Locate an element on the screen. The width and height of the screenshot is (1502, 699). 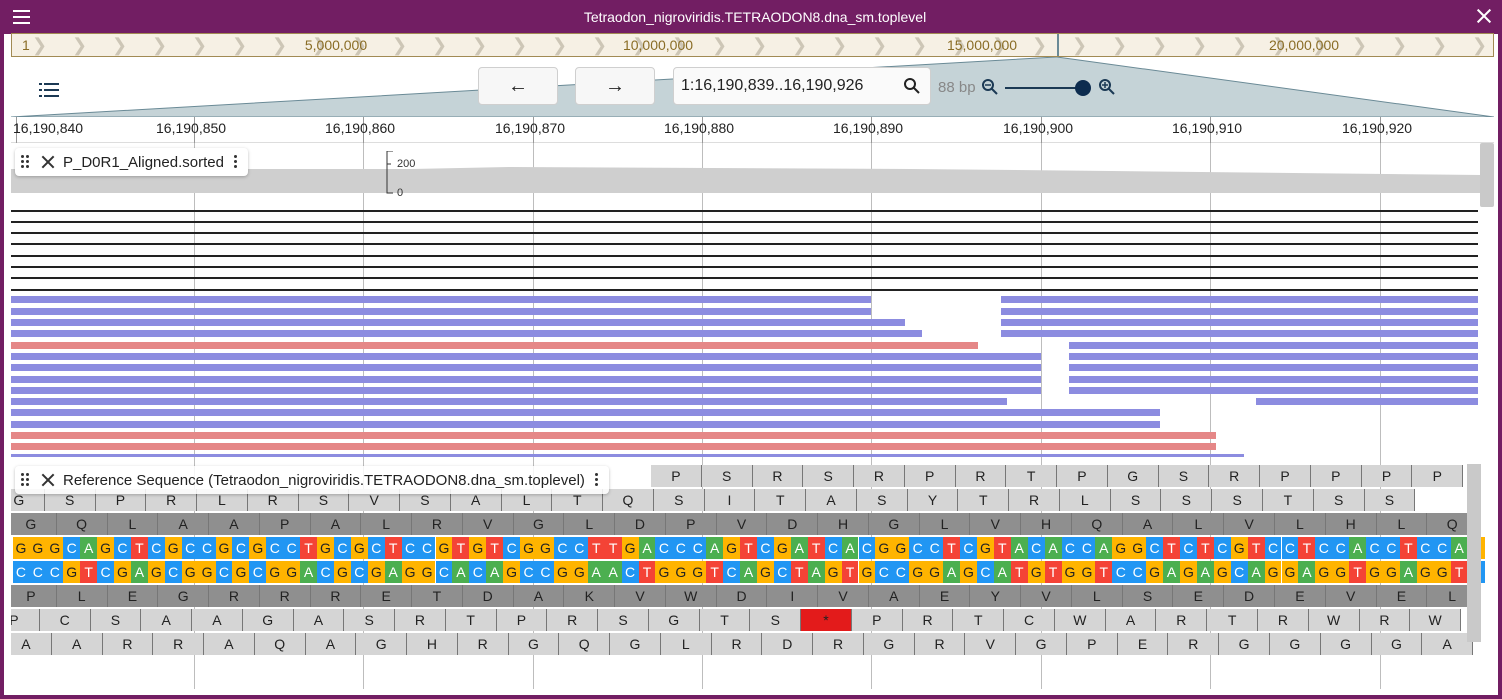
scroll-right-button: → is located at coordinates (615, 86).